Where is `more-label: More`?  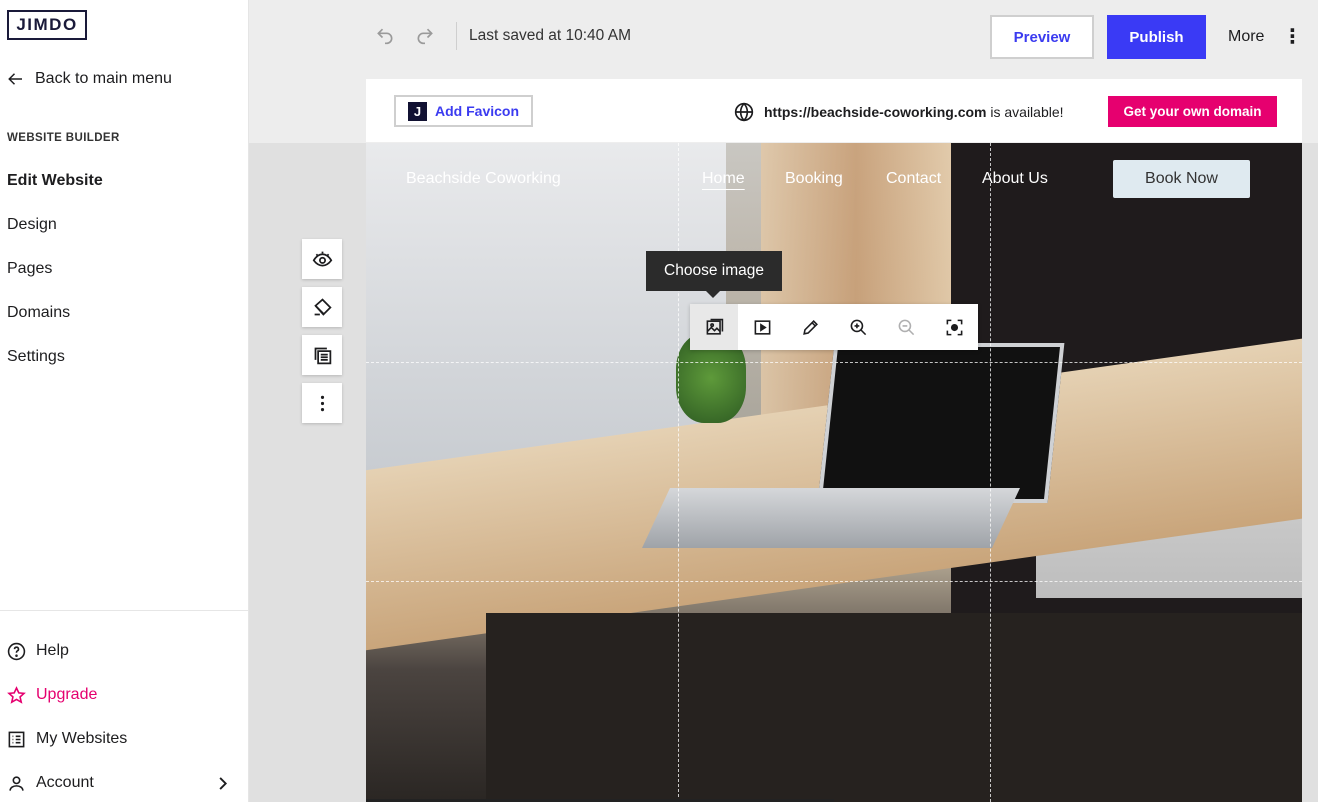
more-label: More is located at coordinates (1246, 36).